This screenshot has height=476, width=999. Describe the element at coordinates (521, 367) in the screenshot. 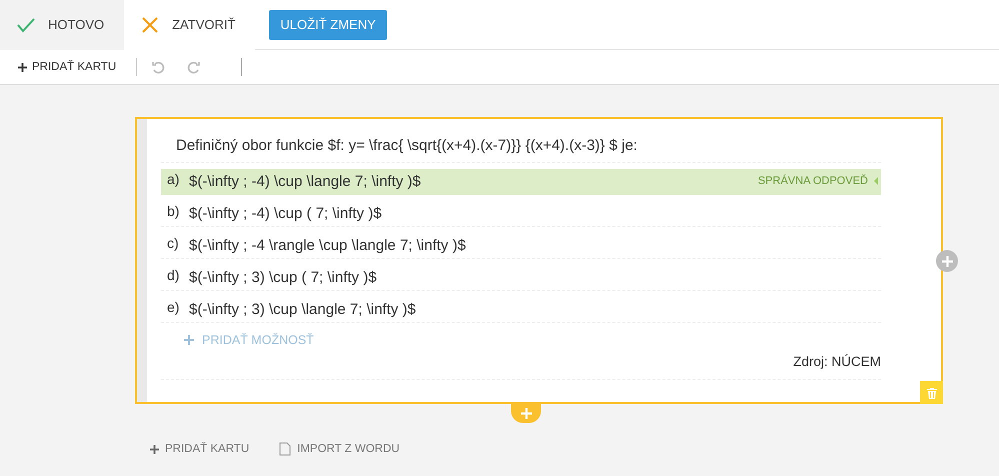

I see `source-text: Zdroj: NÚCEM` at that location.